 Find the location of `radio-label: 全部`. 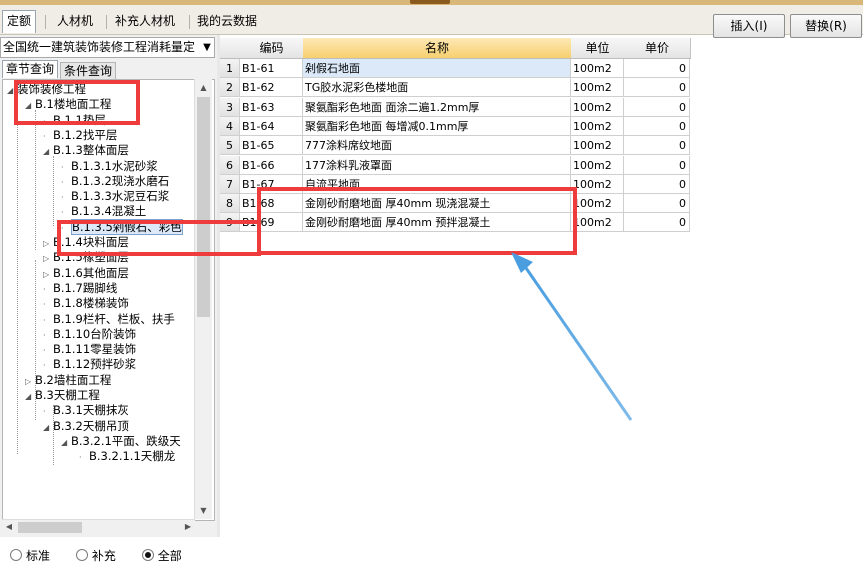

radio-label: 全部 is located at coordinates (169, 556).